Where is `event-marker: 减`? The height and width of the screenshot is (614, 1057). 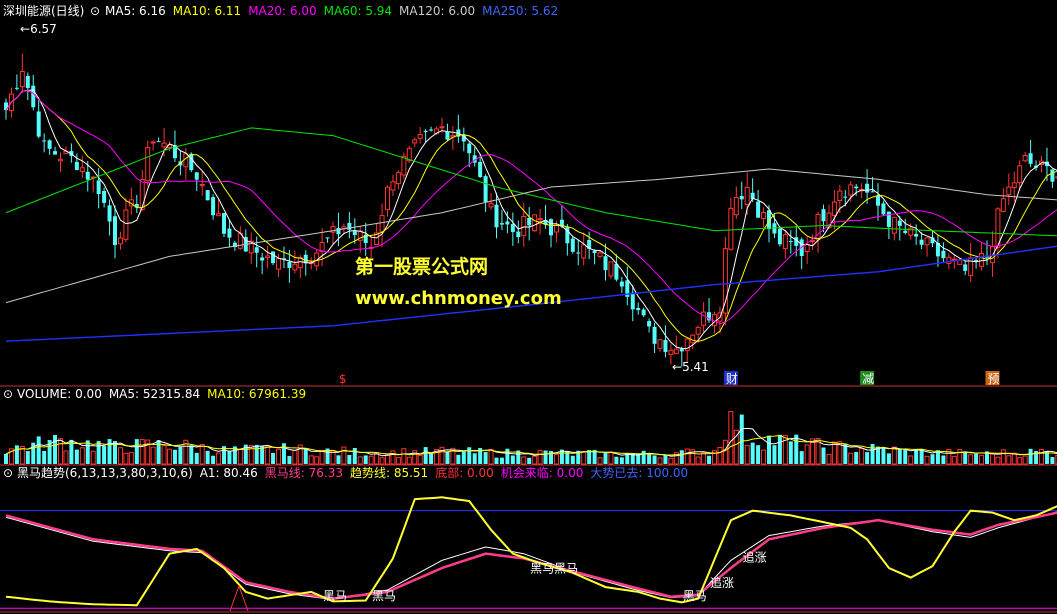 event-marker: 减 is located at coordinates (867, 378).